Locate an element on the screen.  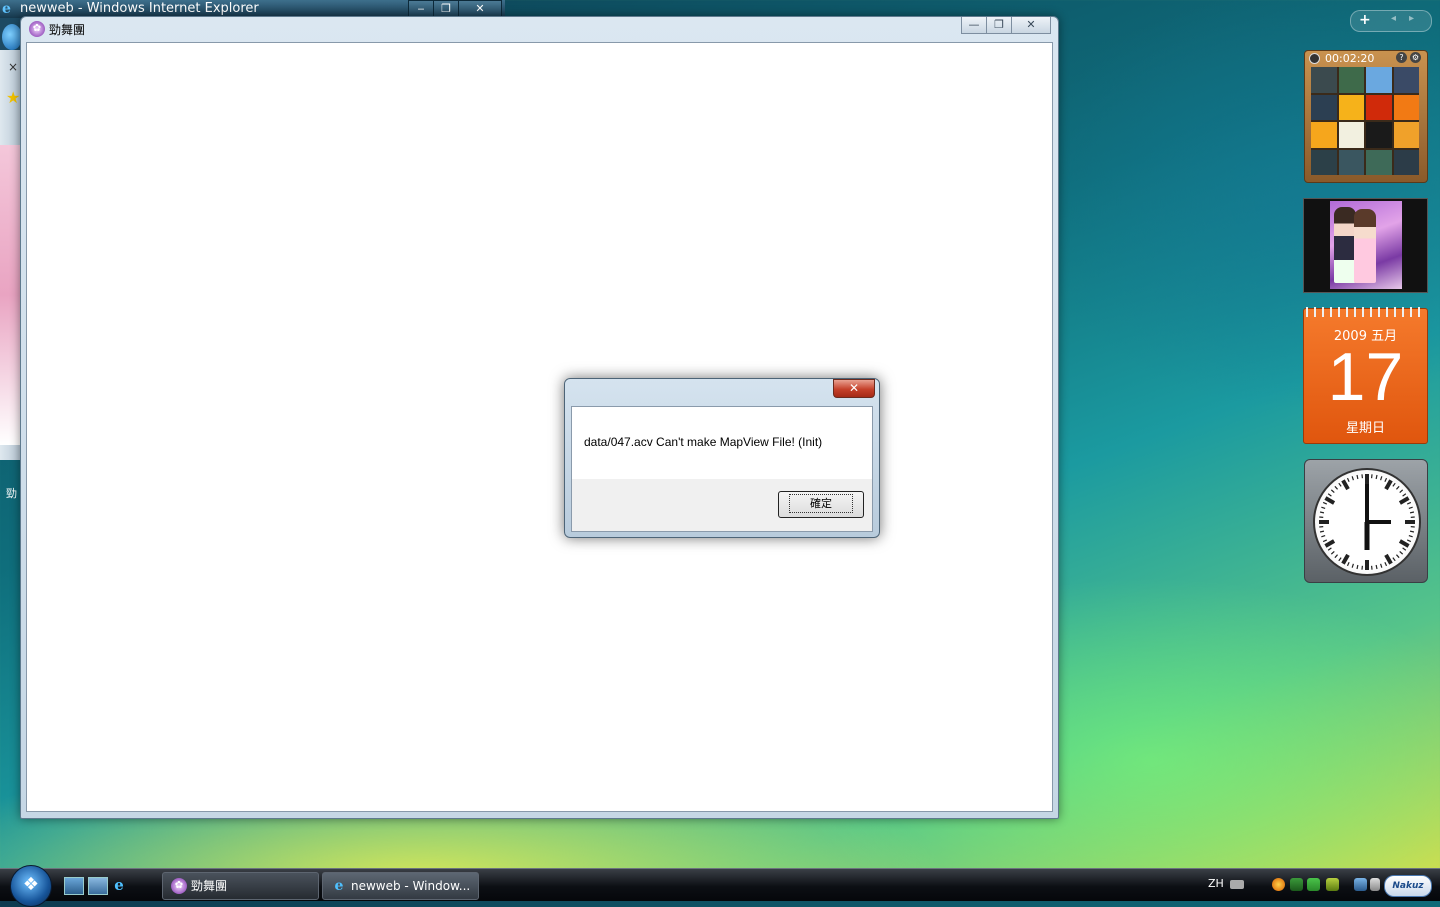
game-icon: ✿ is located at coordinates (179, 886).